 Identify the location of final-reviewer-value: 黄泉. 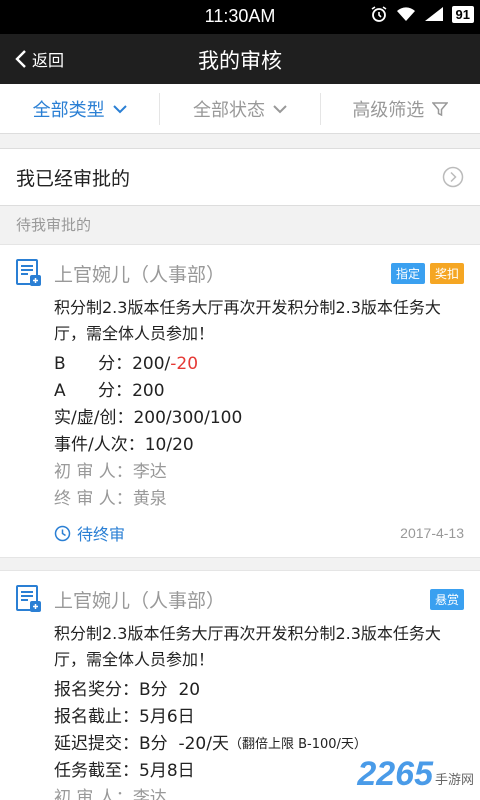
(149, 499).